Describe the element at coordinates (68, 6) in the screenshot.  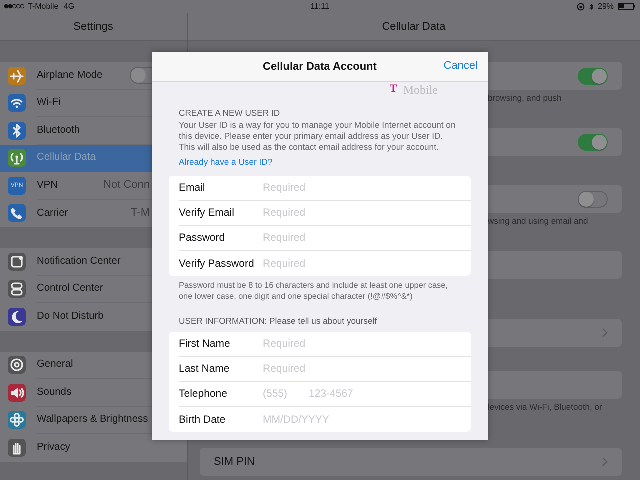
I see `network-type: 4G` at that location.